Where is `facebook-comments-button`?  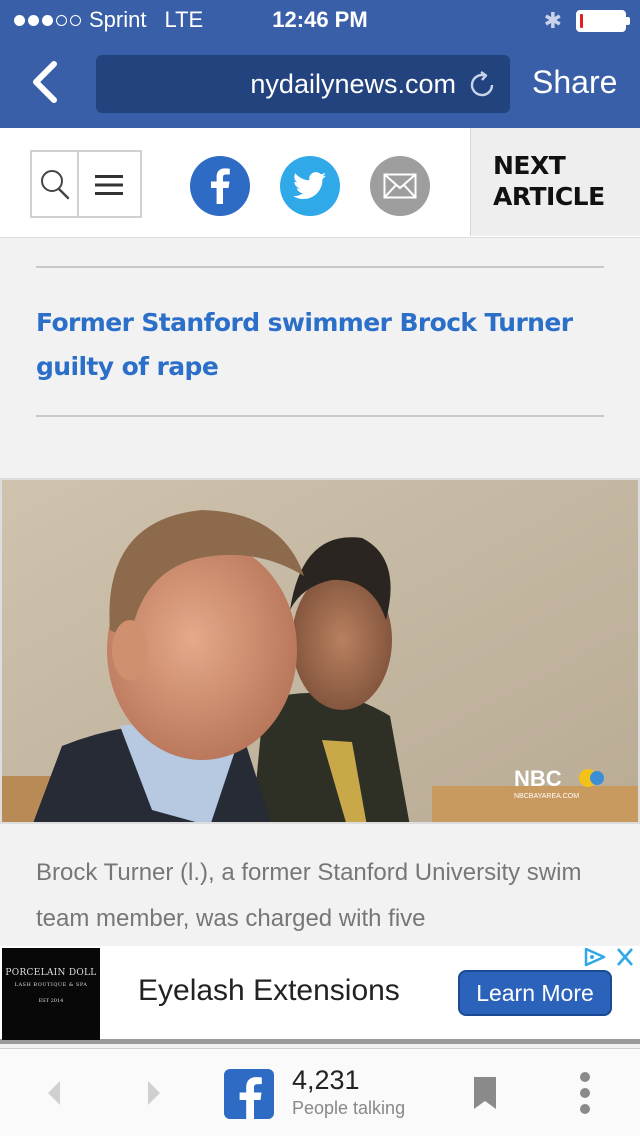 facebook-comments-button is located at coordinates (249, 1094).